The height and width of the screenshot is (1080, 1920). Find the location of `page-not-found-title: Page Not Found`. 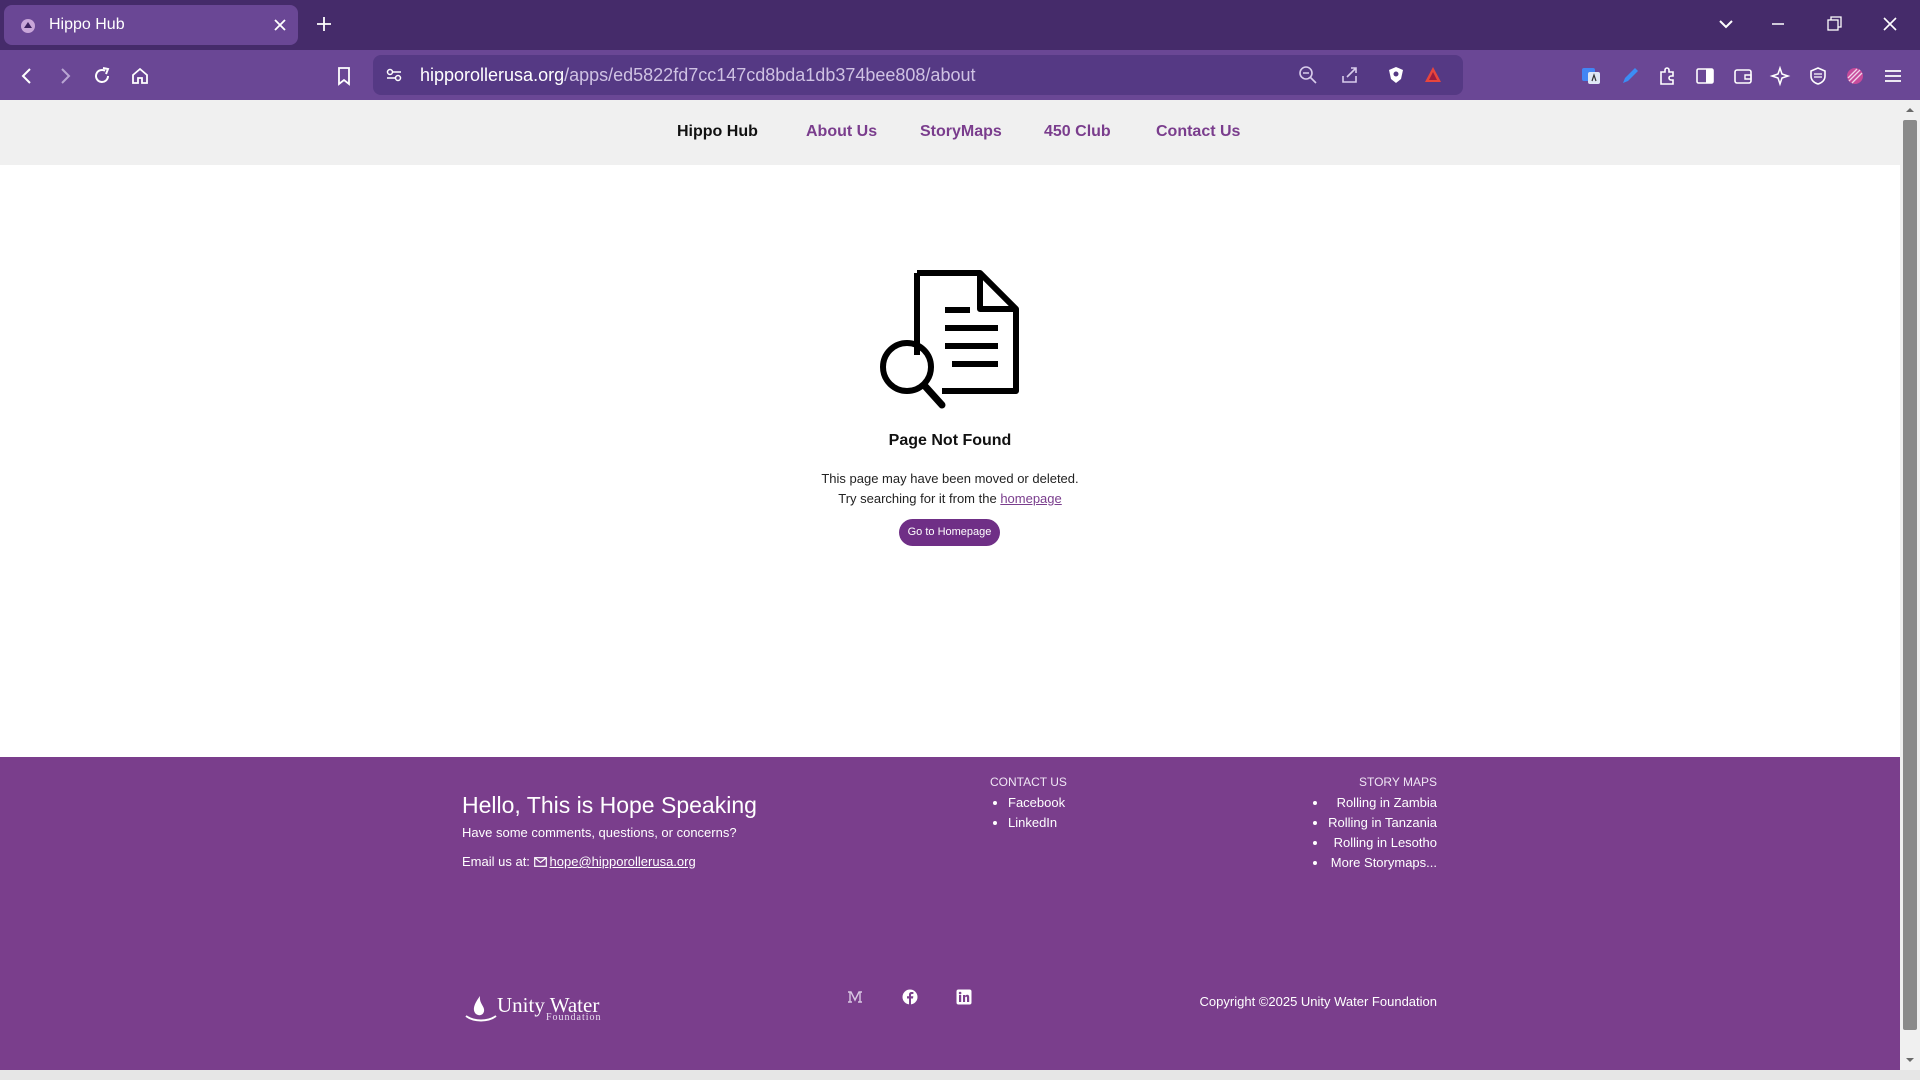

page-not-found-title: Page Not Found is located at coordinates (950, 440).